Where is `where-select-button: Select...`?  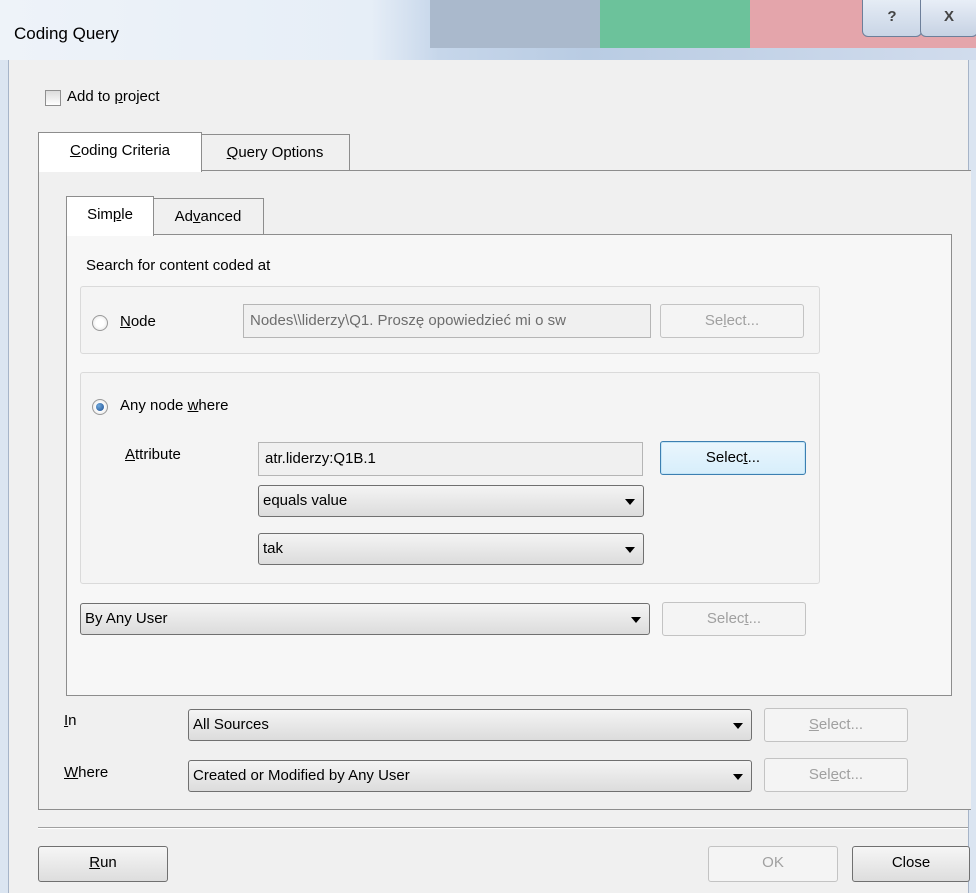 where-select-button: Select... is located at coordinates (836, 775).